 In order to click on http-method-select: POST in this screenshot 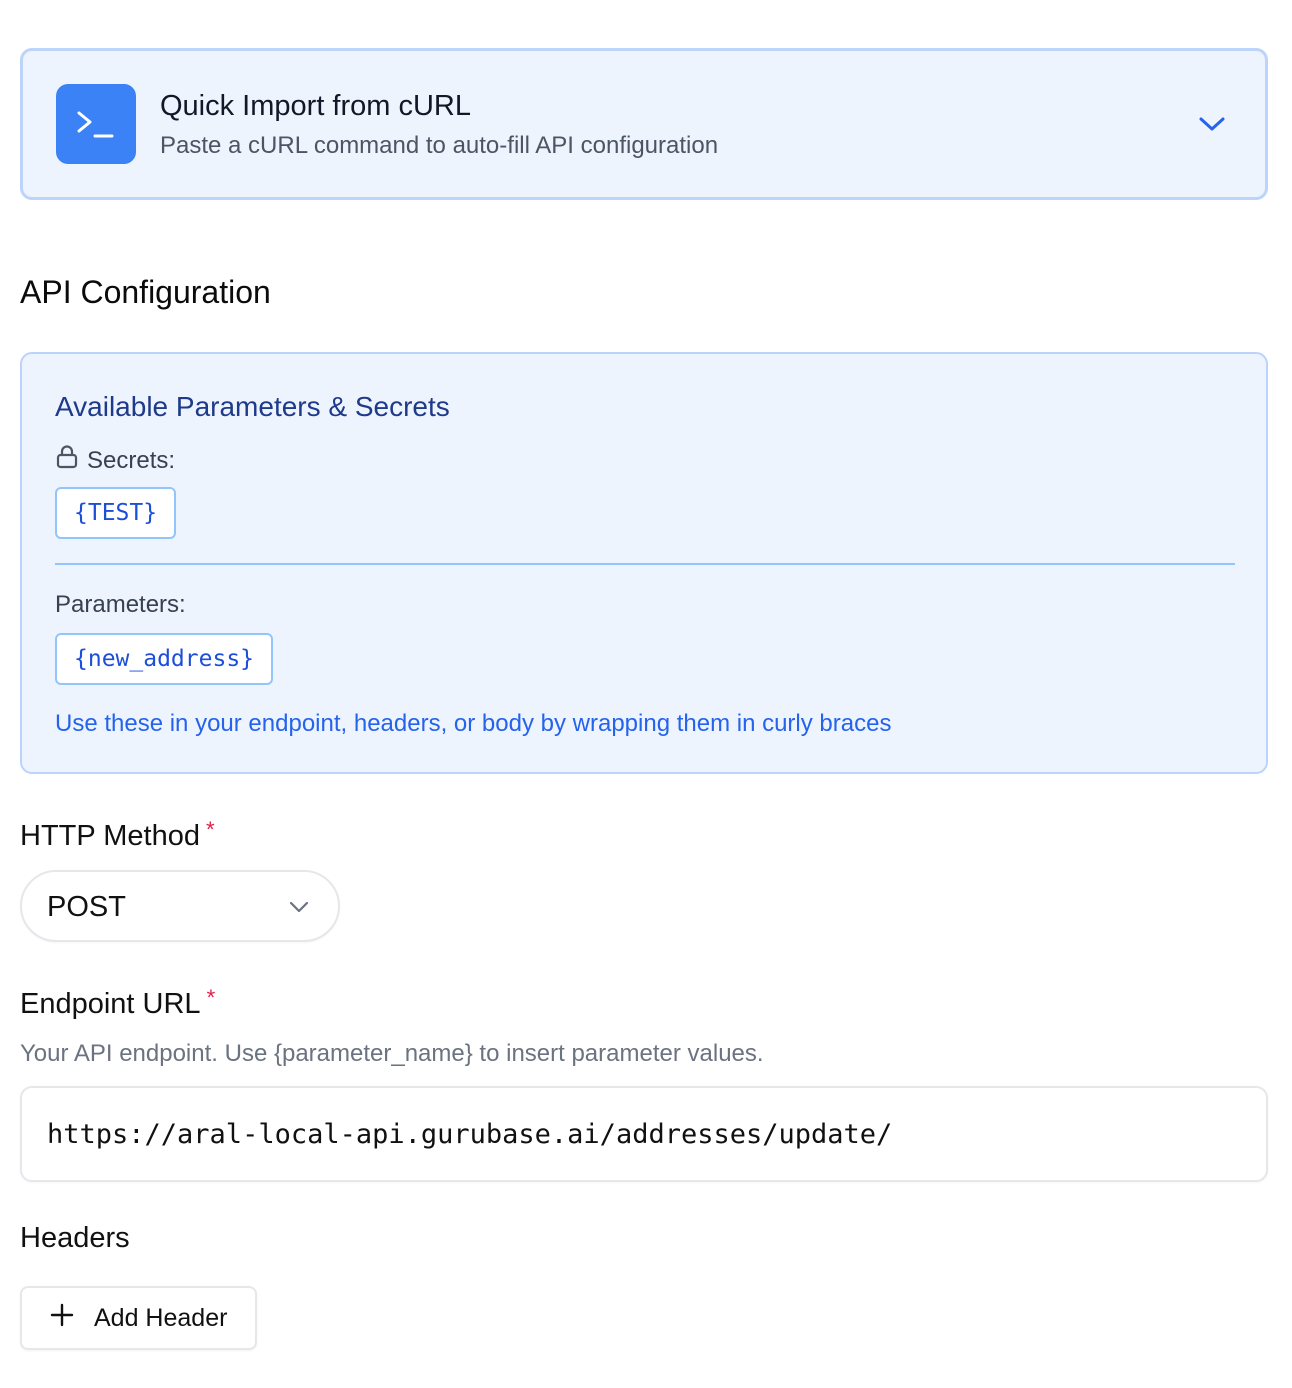, I will do `click(180, 906)`.